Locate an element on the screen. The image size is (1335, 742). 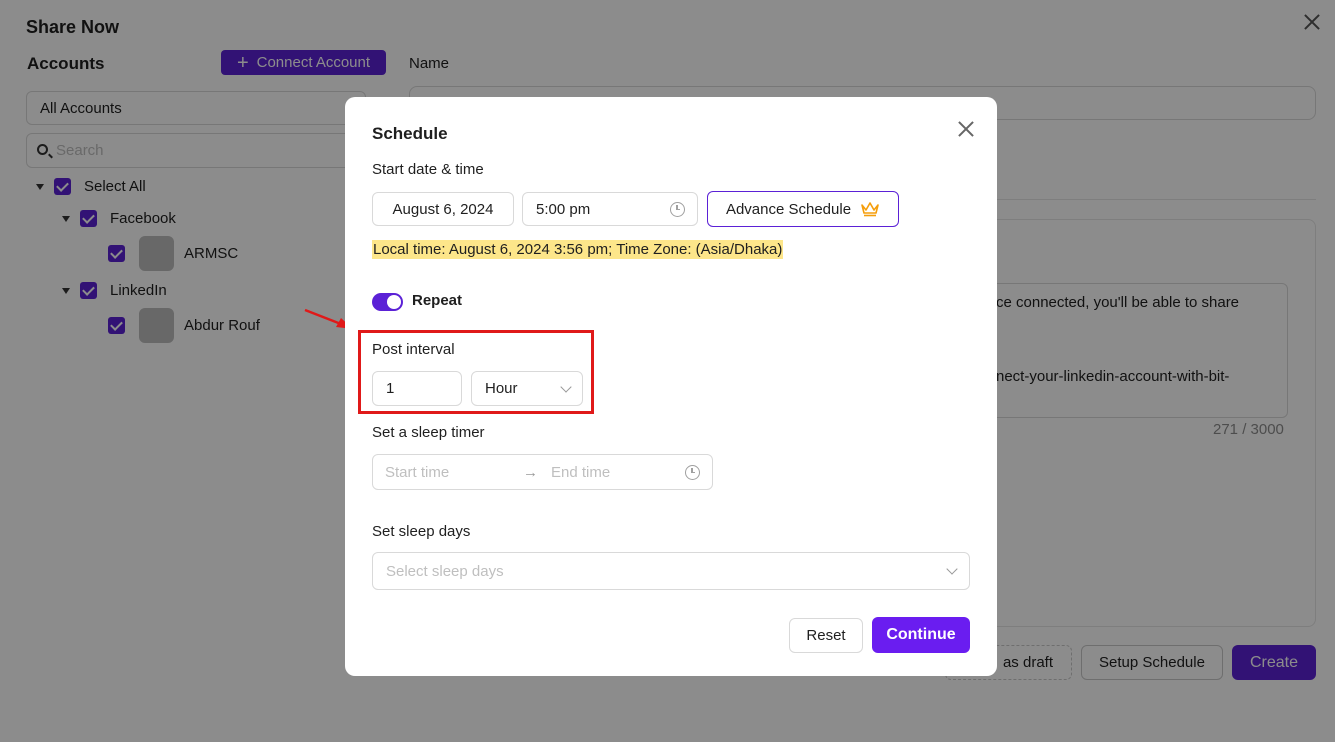
start-date-time-label: Start date & time is located at coordinates (428, 169).